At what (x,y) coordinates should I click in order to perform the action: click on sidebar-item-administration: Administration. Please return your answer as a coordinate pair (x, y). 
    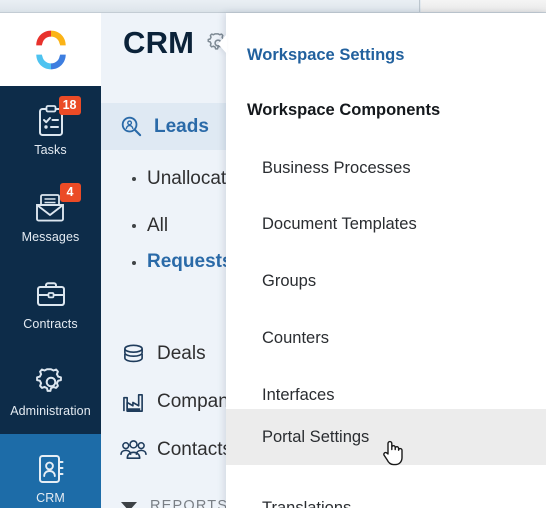
    Looking at the image, I should click on (50, 390).